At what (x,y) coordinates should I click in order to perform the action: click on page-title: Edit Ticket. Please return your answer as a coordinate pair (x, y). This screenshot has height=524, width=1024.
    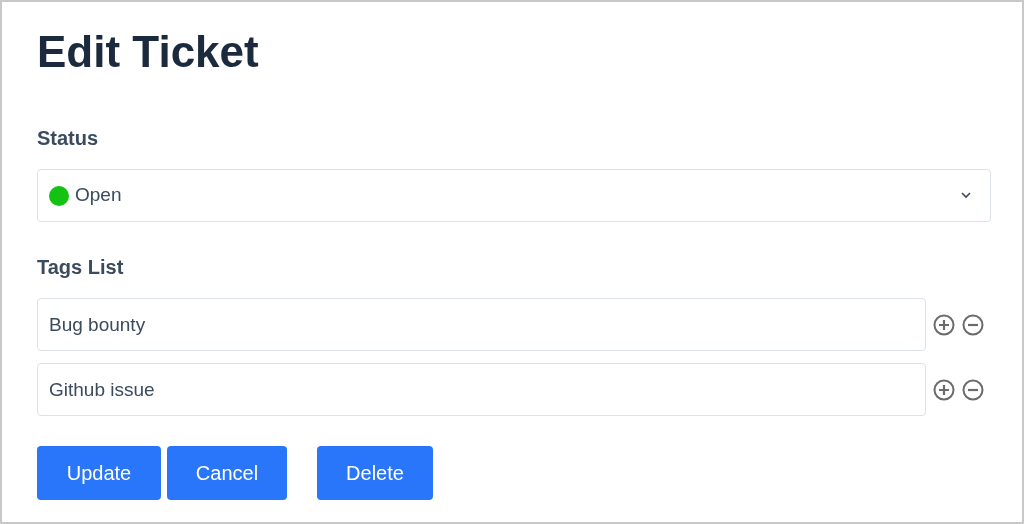
    Looking at the image, I should click on (148, 52).